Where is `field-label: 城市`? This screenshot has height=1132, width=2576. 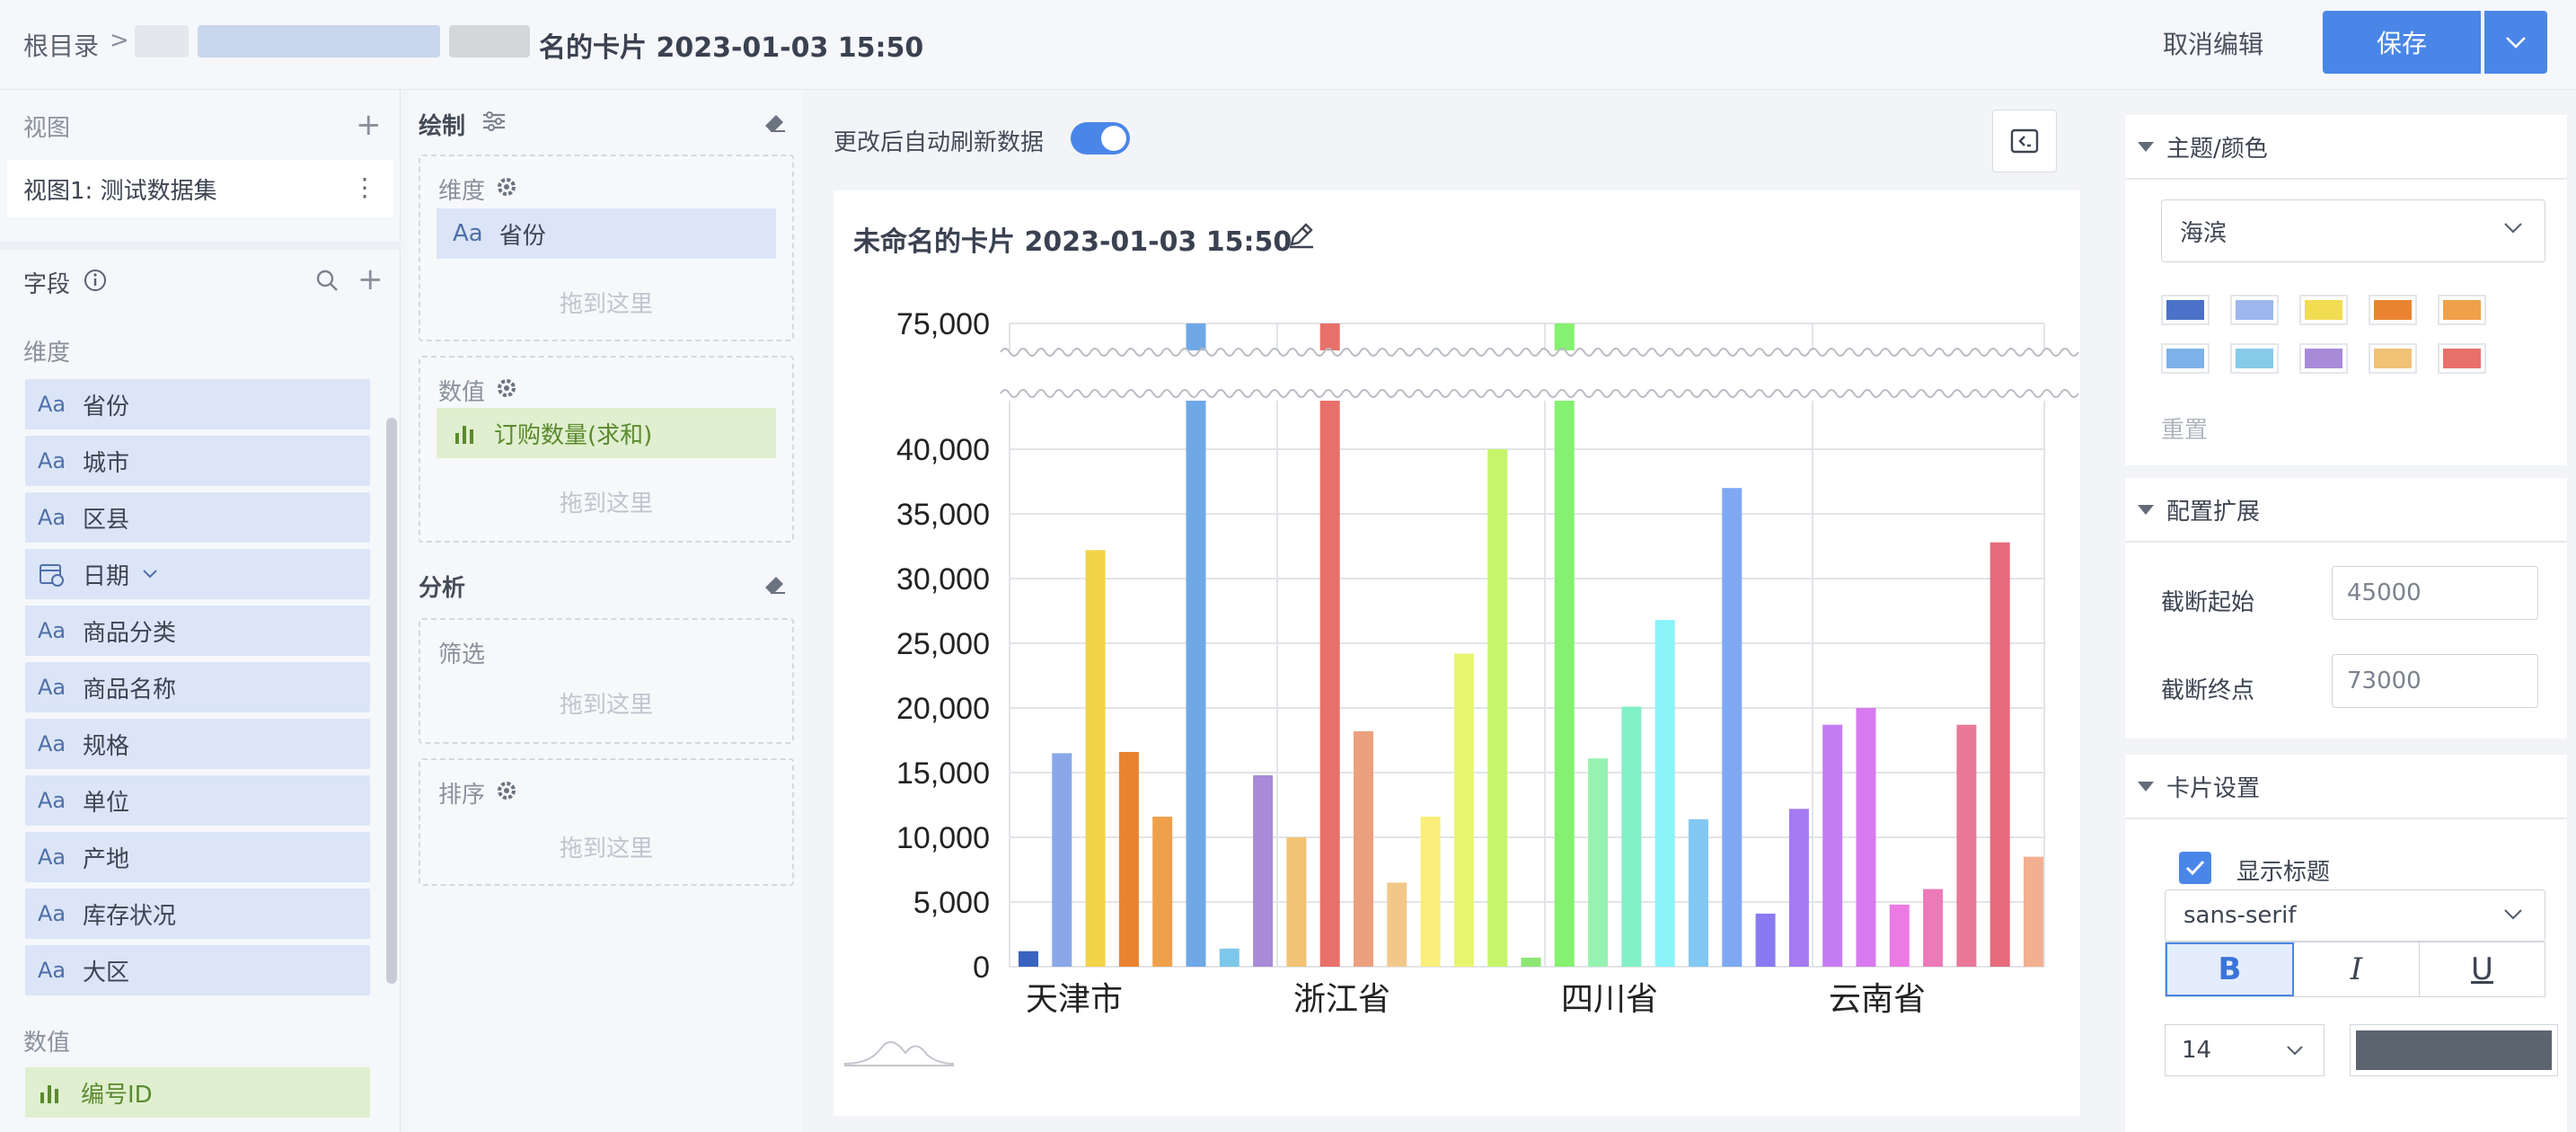
field-label: 城市 is located at coordinates (106, 463).